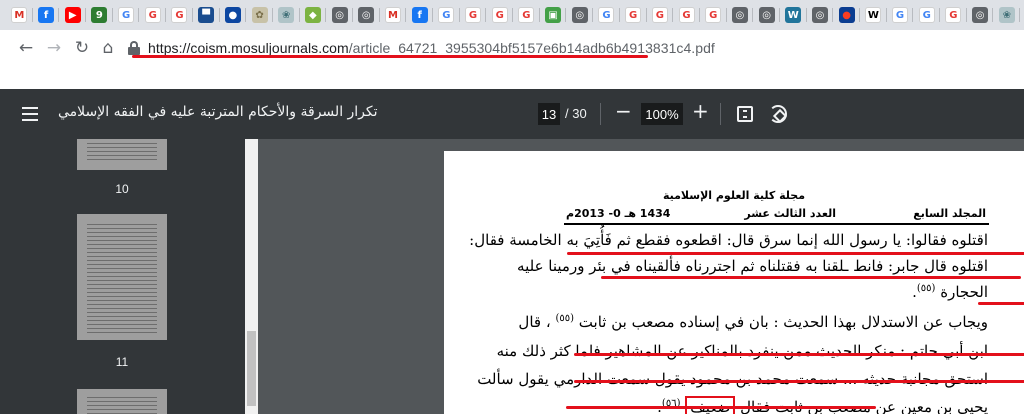 The image size is (1024, 414). I want to click on journal-name: مجلة كلية العلوم الإسلامية, so click(734, 195).